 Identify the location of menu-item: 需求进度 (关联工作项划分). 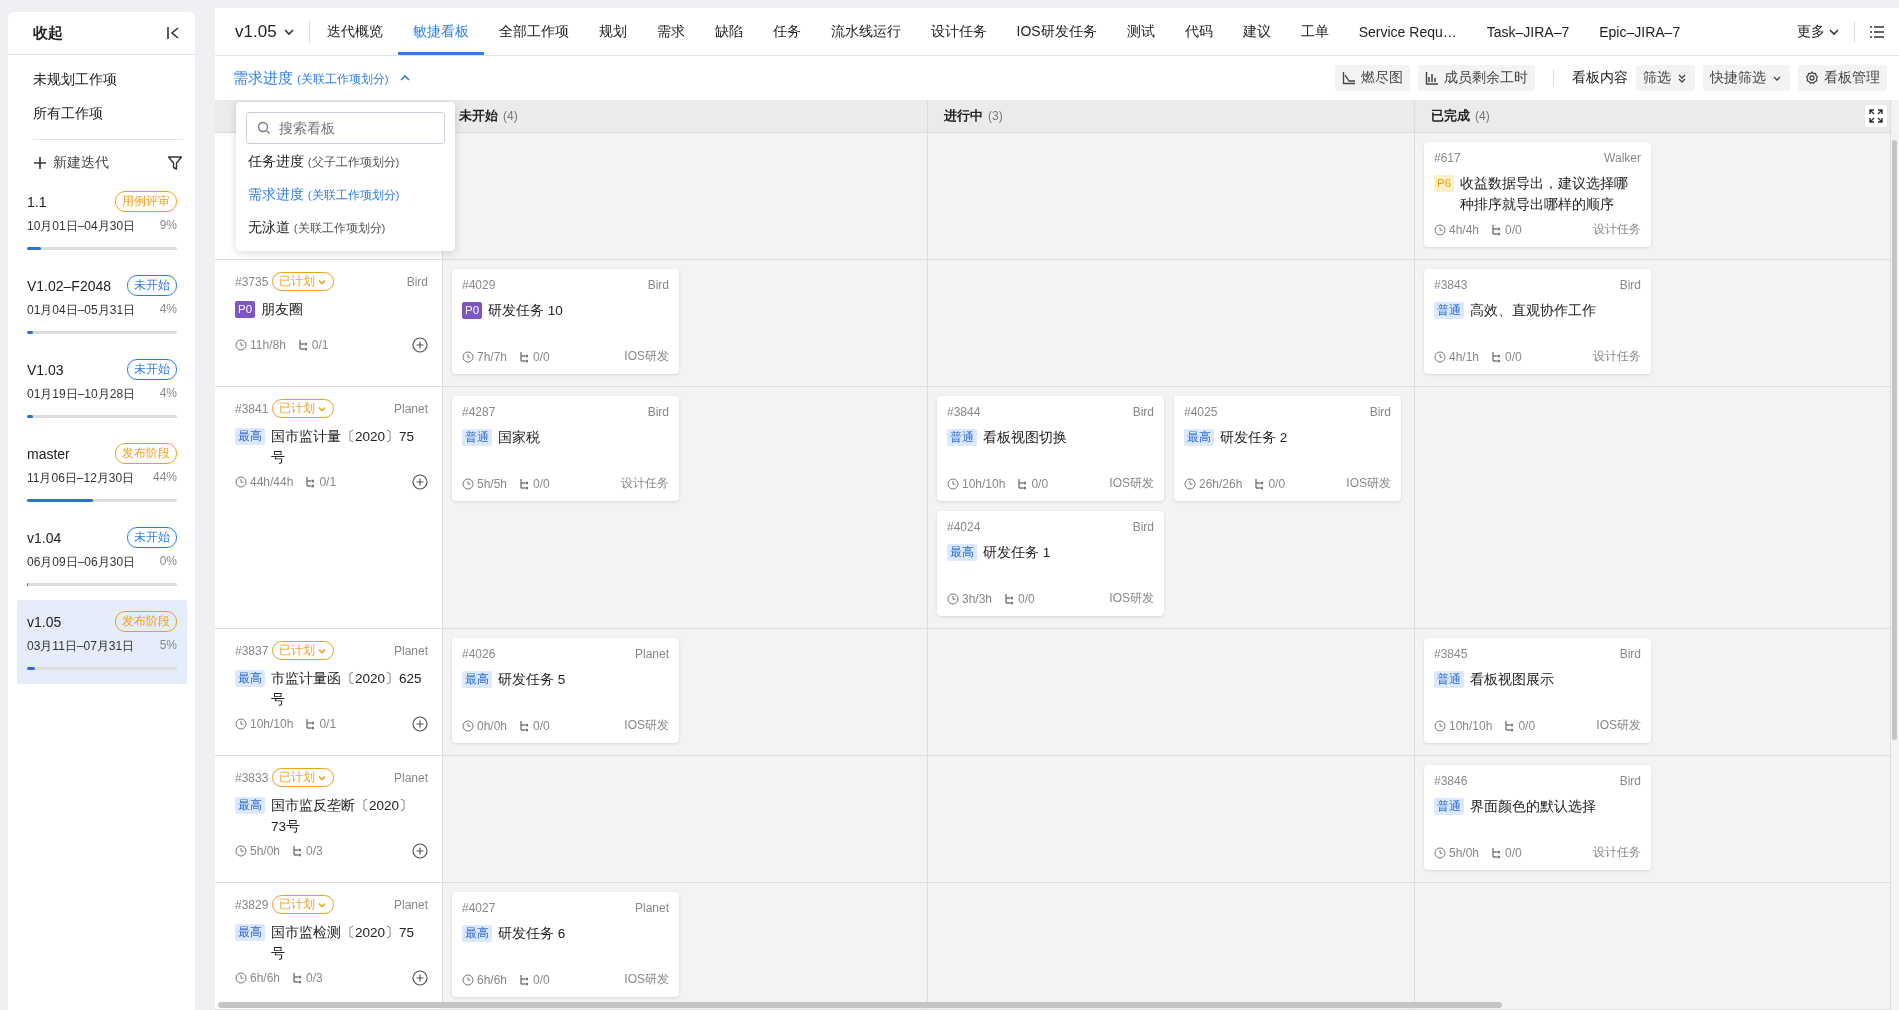
(345, 193).